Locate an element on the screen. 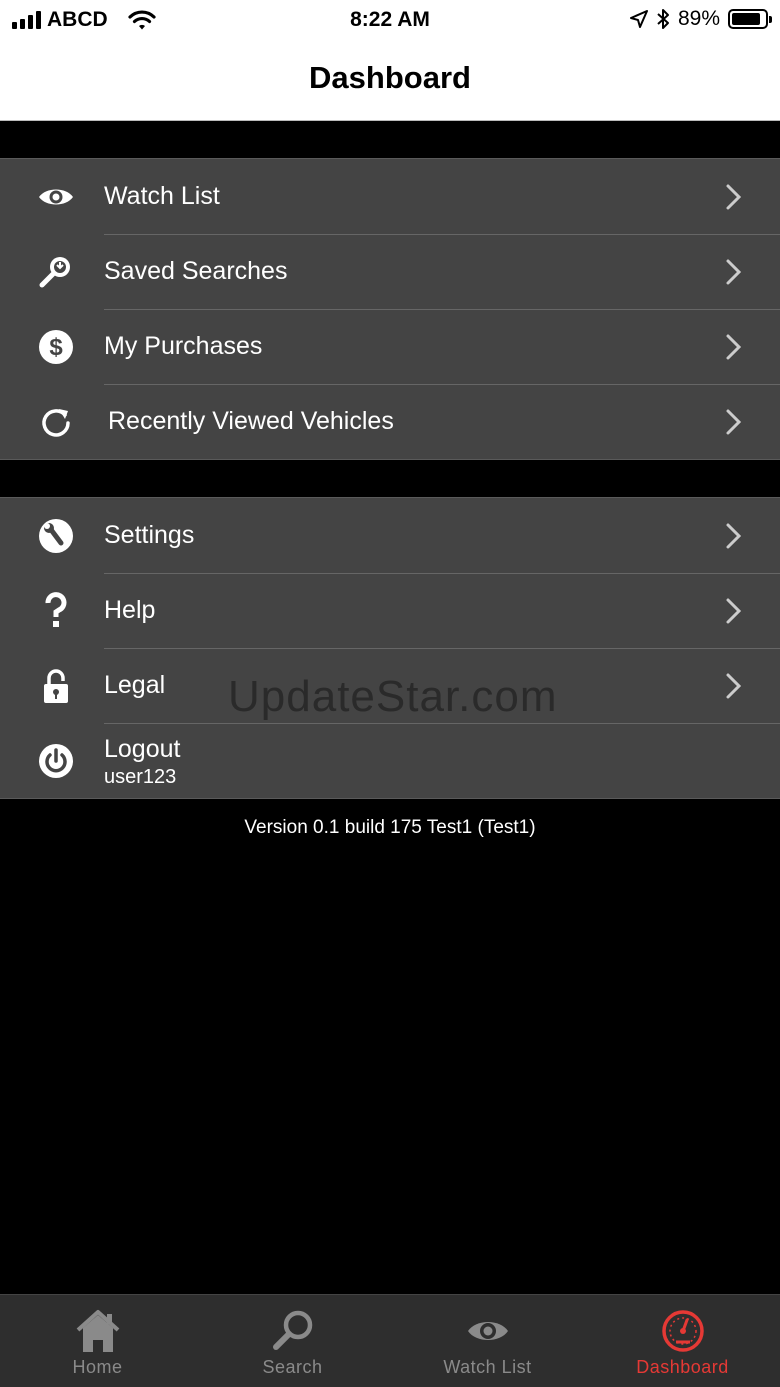 Image resolution: width=780 pixels, height=1387 pixels. question-icon is located at coordinates (56, 611).